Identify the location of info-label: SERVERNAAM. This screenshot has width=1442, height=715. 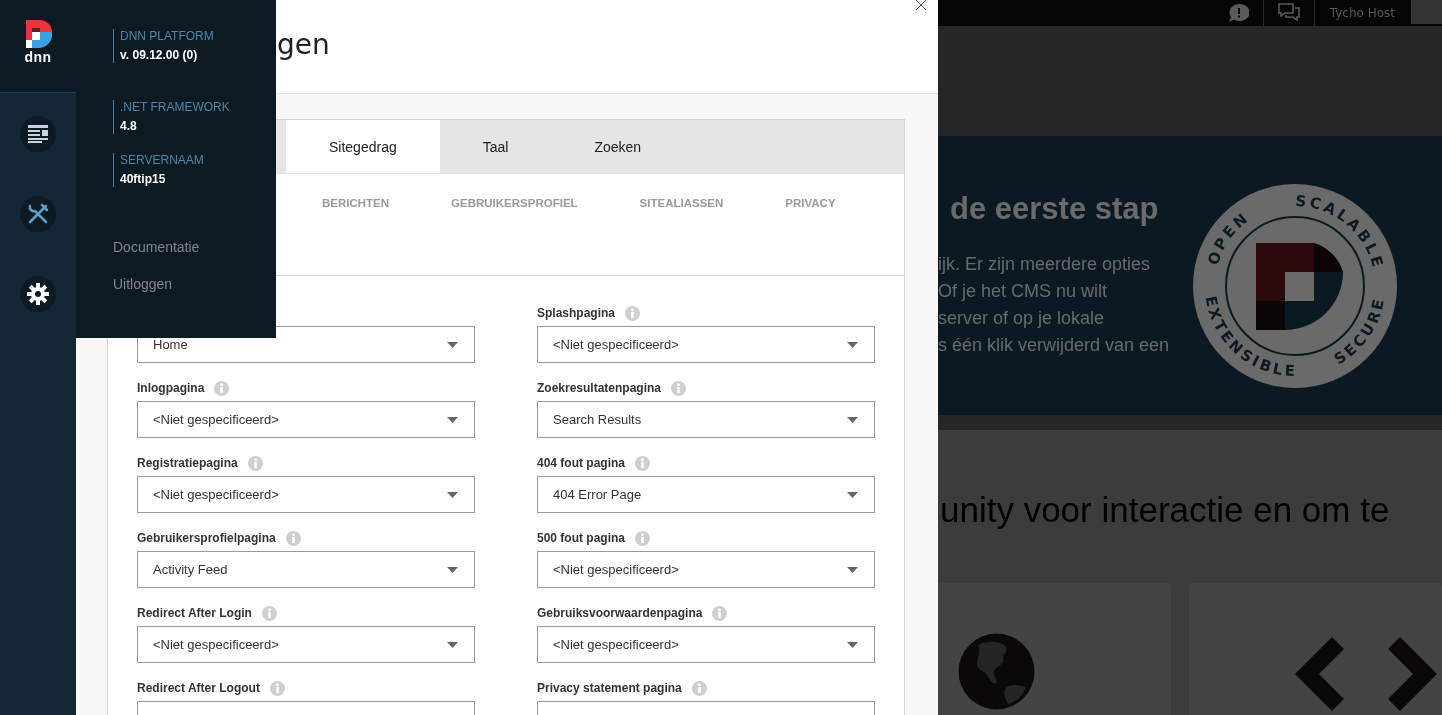
(162, 160).